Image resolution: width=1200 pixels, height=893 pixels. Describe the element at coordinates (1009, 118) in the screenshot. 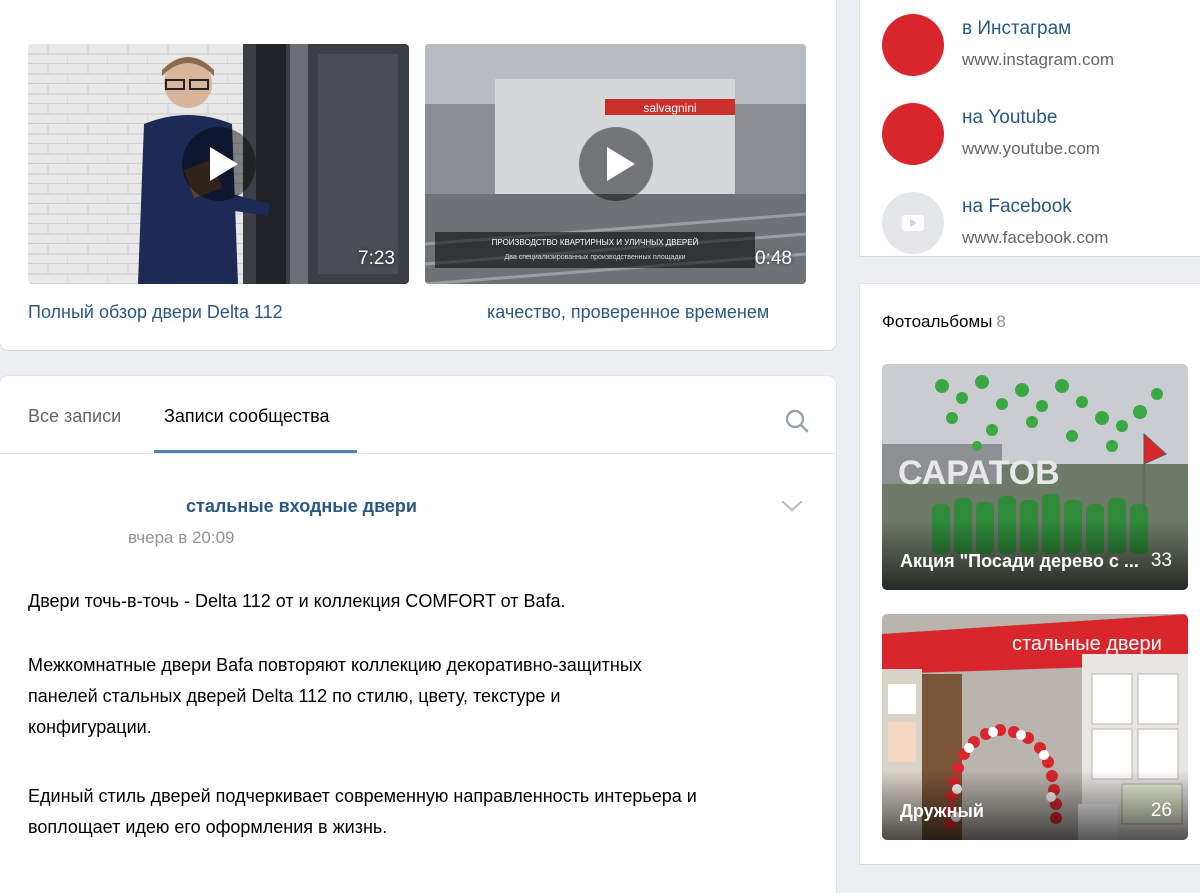

I see `link-title: на Youtube` at that location.